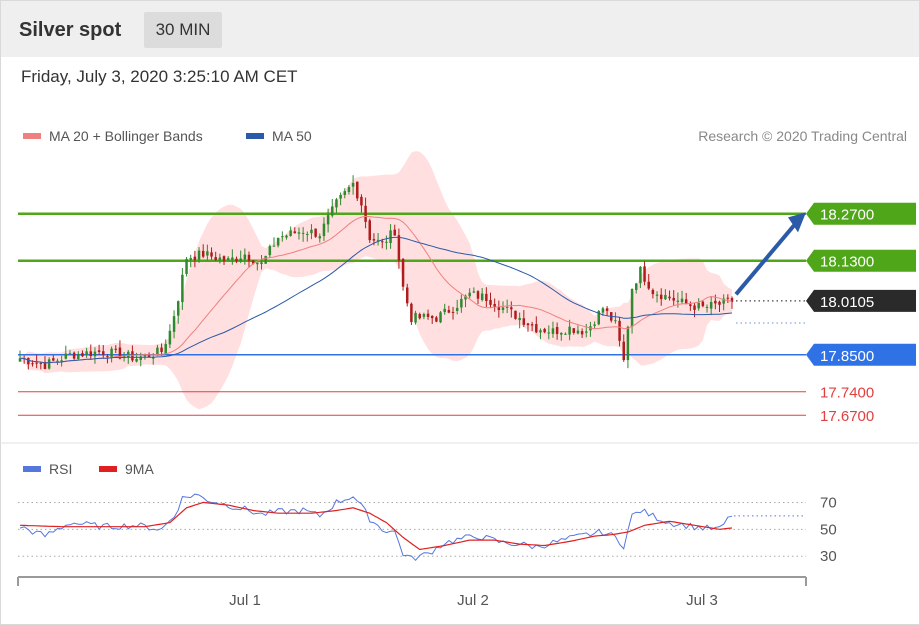 The width and height of the screenshot is (920, 625). Describe the element at coordinates (245, 600) in the screenshot. I see `x-tick-label: Jul 1` at that location.